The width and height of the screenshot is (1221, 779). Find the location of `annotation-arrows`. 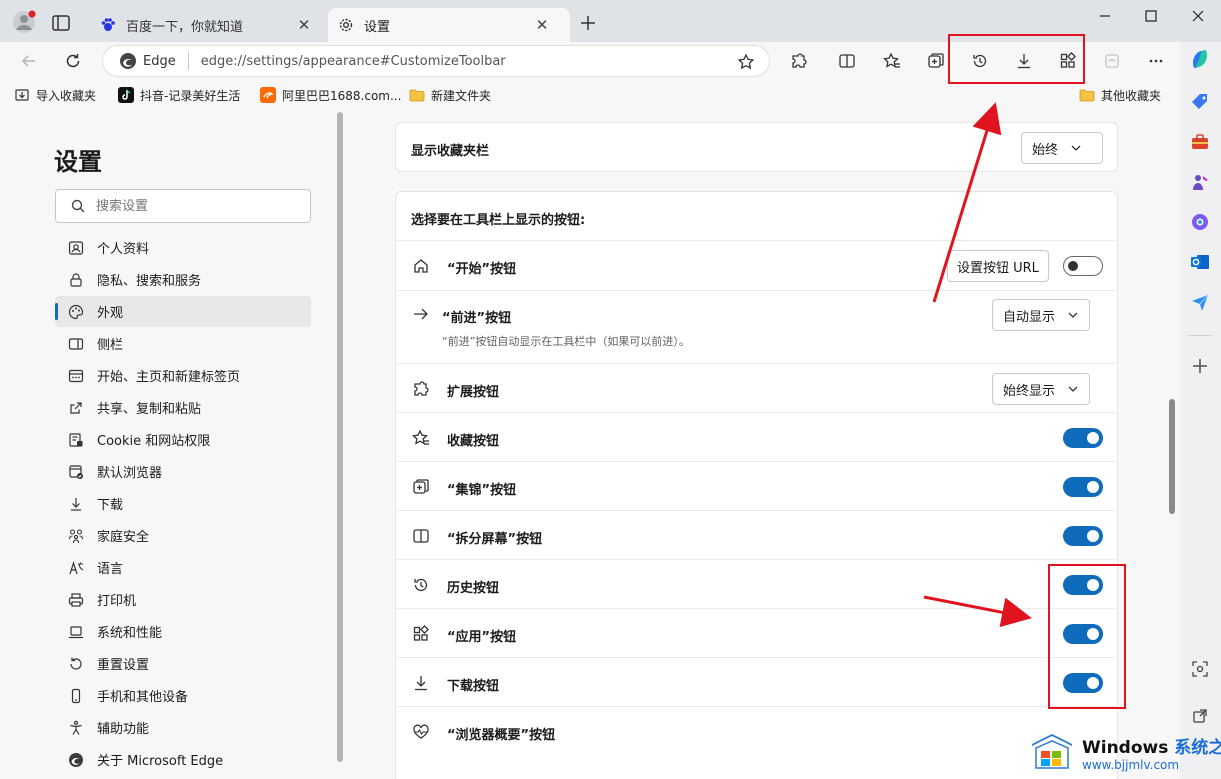

annotation-arrows is located at coordinates (977, 365).